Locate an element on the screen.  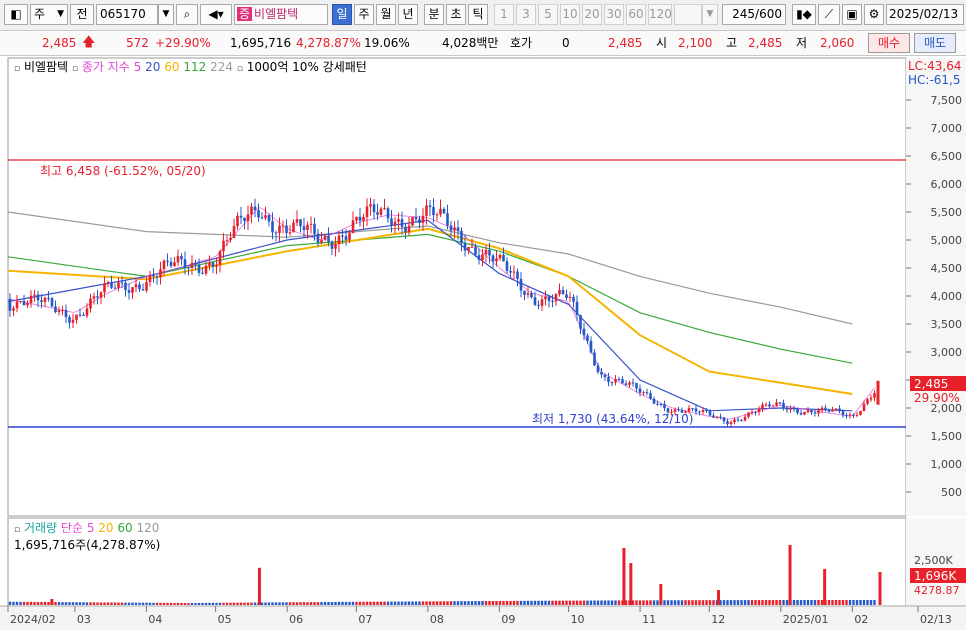
interval-5: 5 is located at coordinates (548, 14).